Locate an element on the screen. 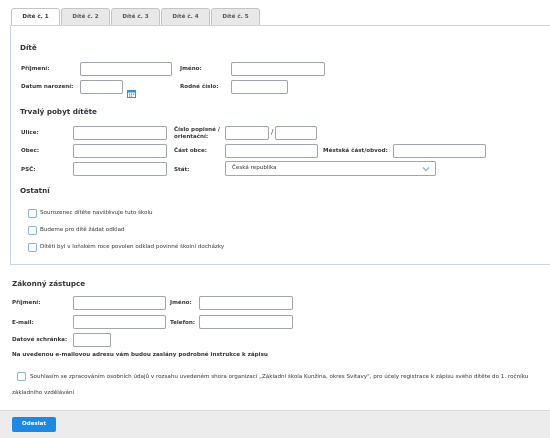  deferral-checkbox-label: Budeme pro dítě žádat odklad is located at coordinates (82, 230).